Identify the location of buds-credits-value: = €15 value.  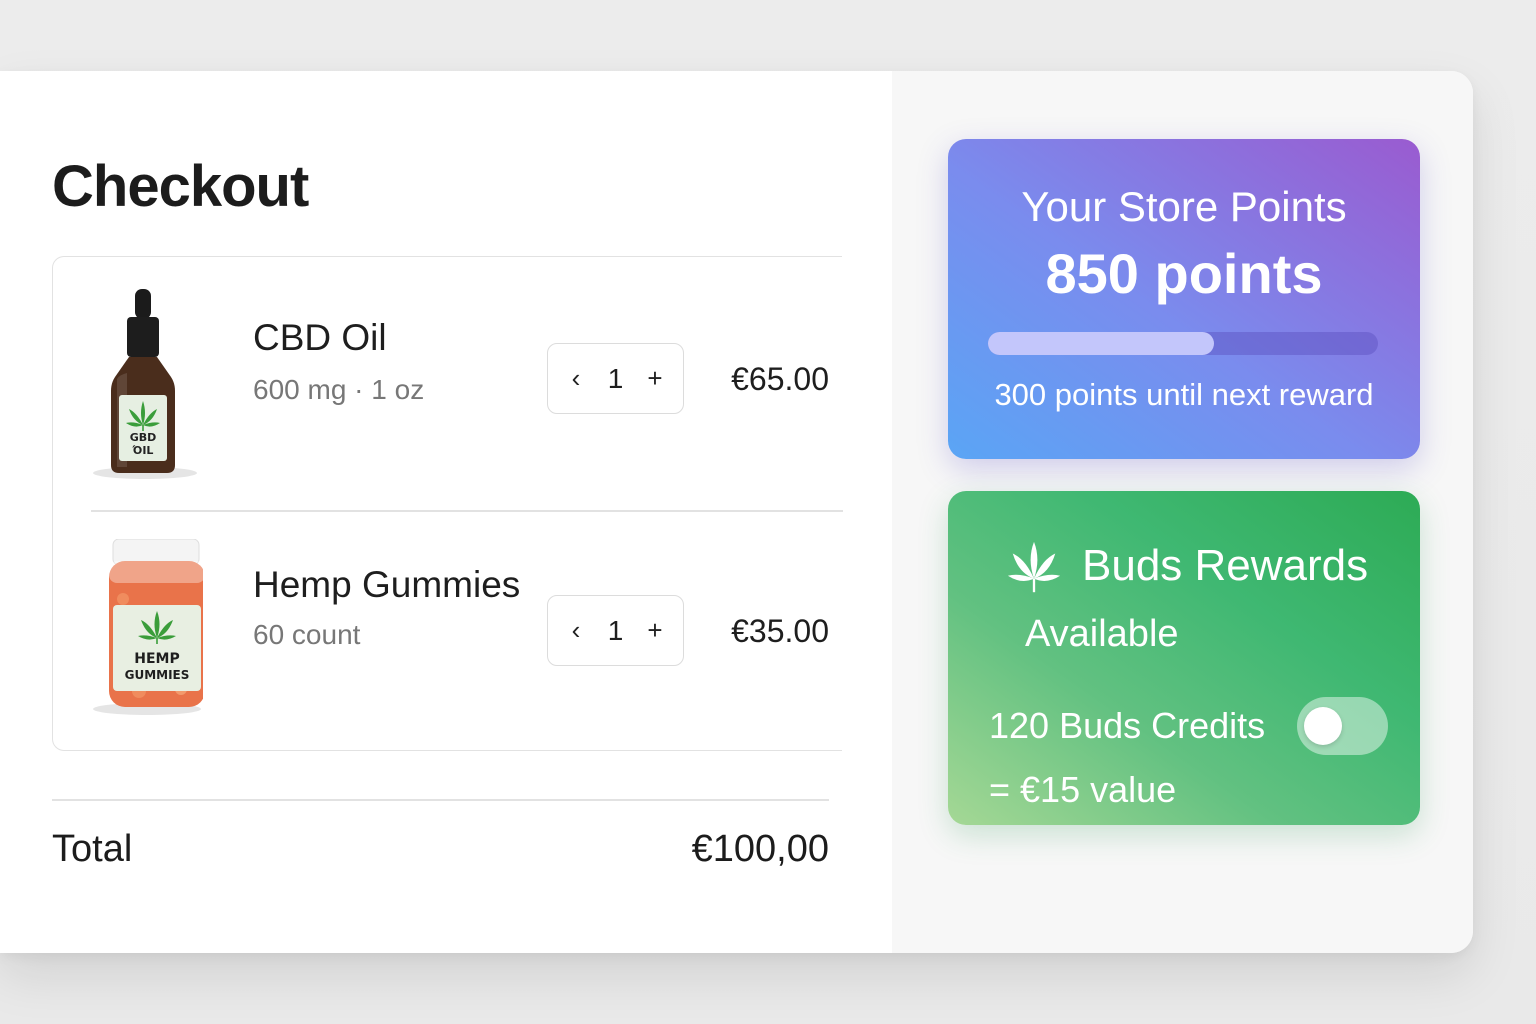
(1083, 789).